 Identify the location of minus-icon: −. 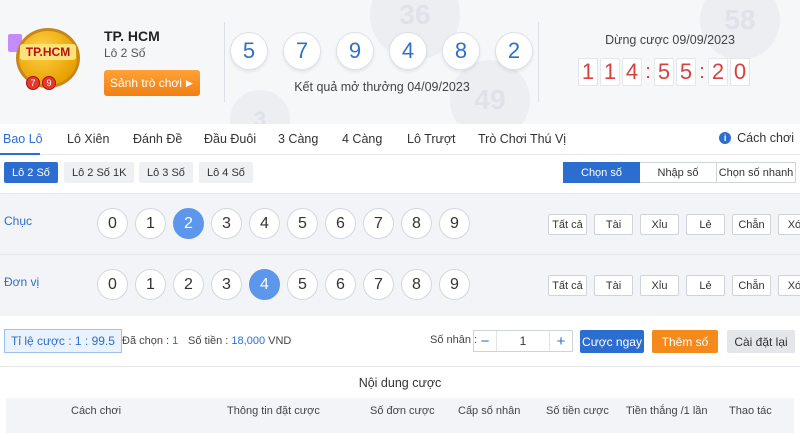
(485, 341).